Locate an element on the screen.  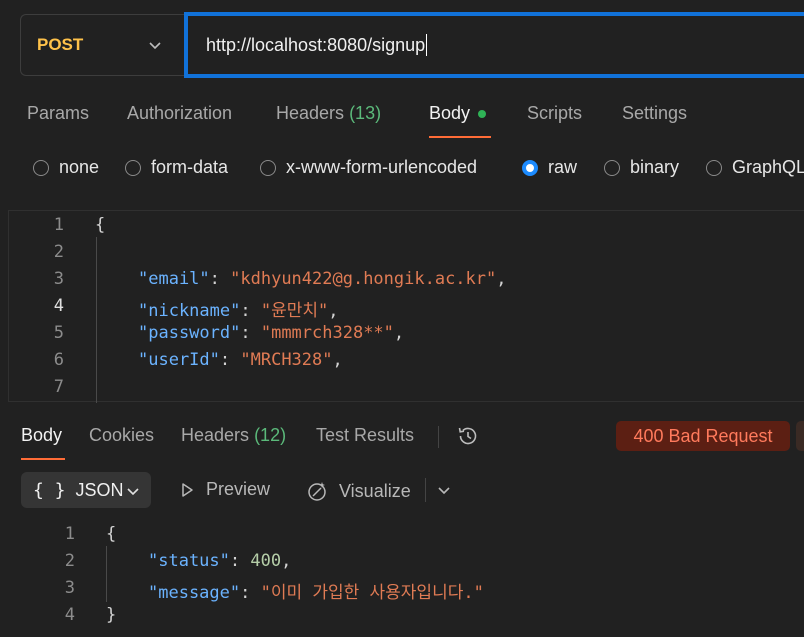
visualize-label: Visualize is located at coordinates (375, 490).